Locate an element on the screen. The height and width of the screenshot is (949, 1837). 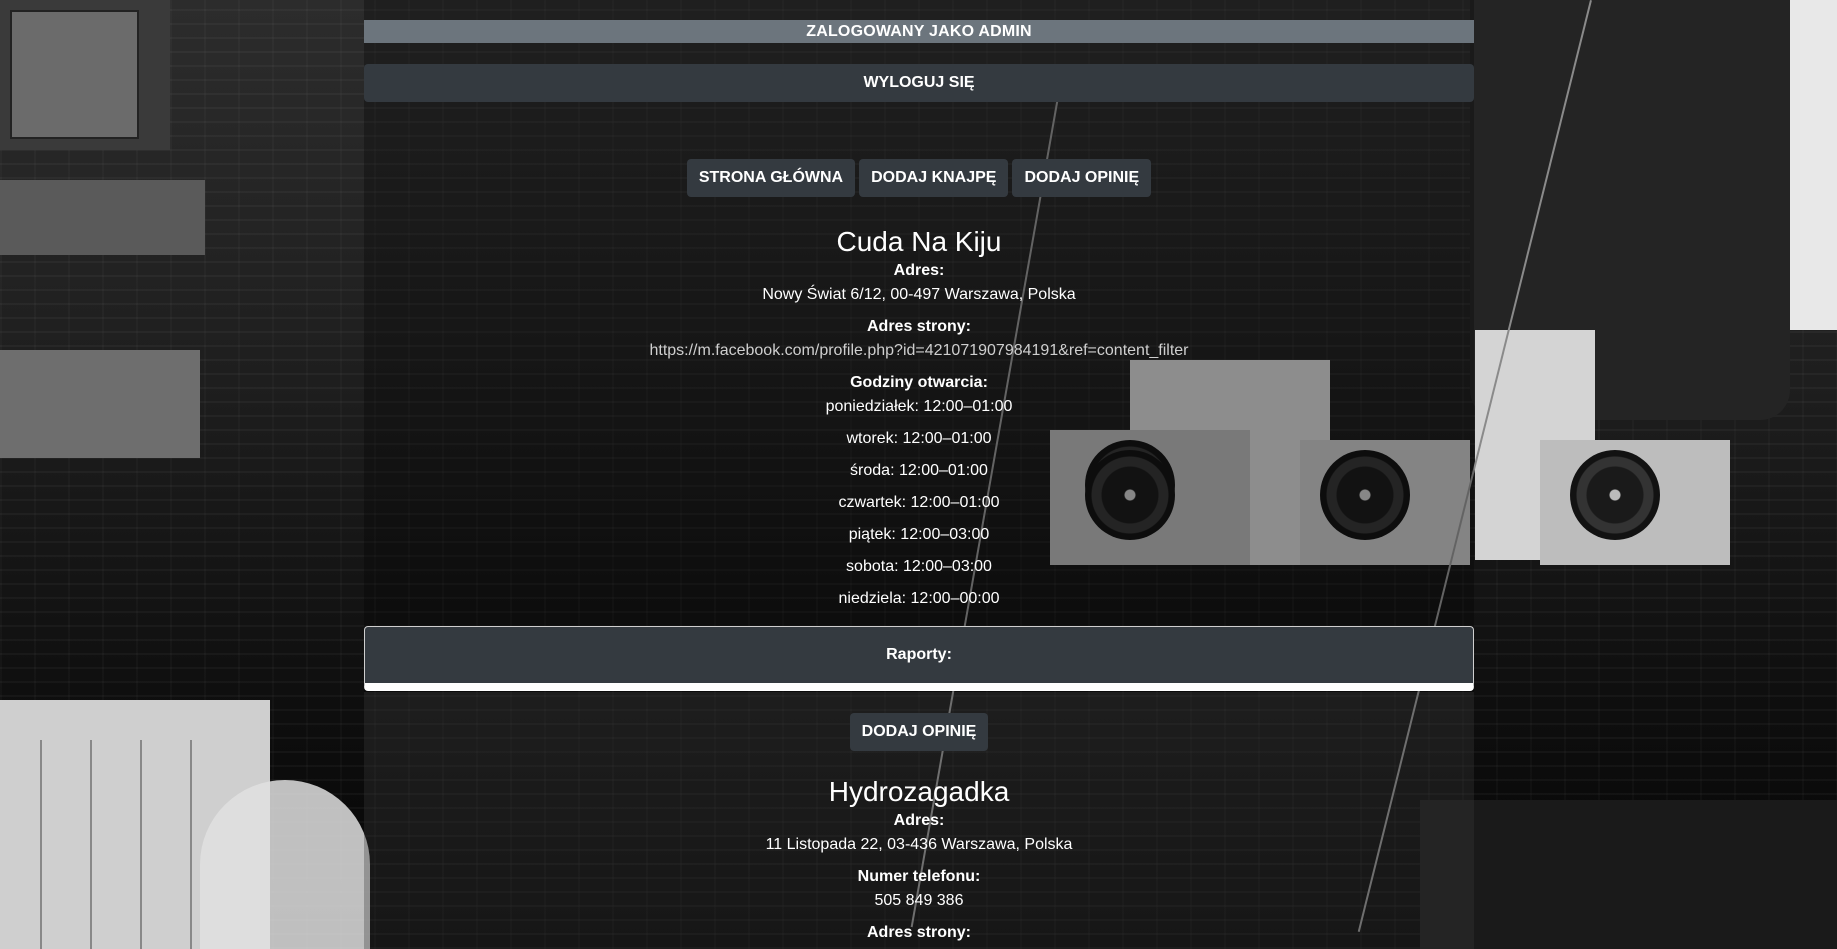
logout-button: WYLOGUJ SIĘ is located at coordinates (919, 83).